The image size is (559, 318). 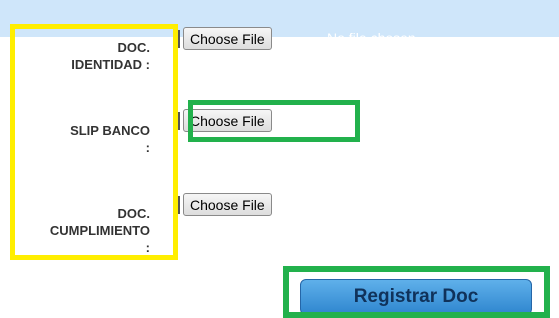 I want to click on slip-banco-file-input: Choose File, so click(x=225, y=120).